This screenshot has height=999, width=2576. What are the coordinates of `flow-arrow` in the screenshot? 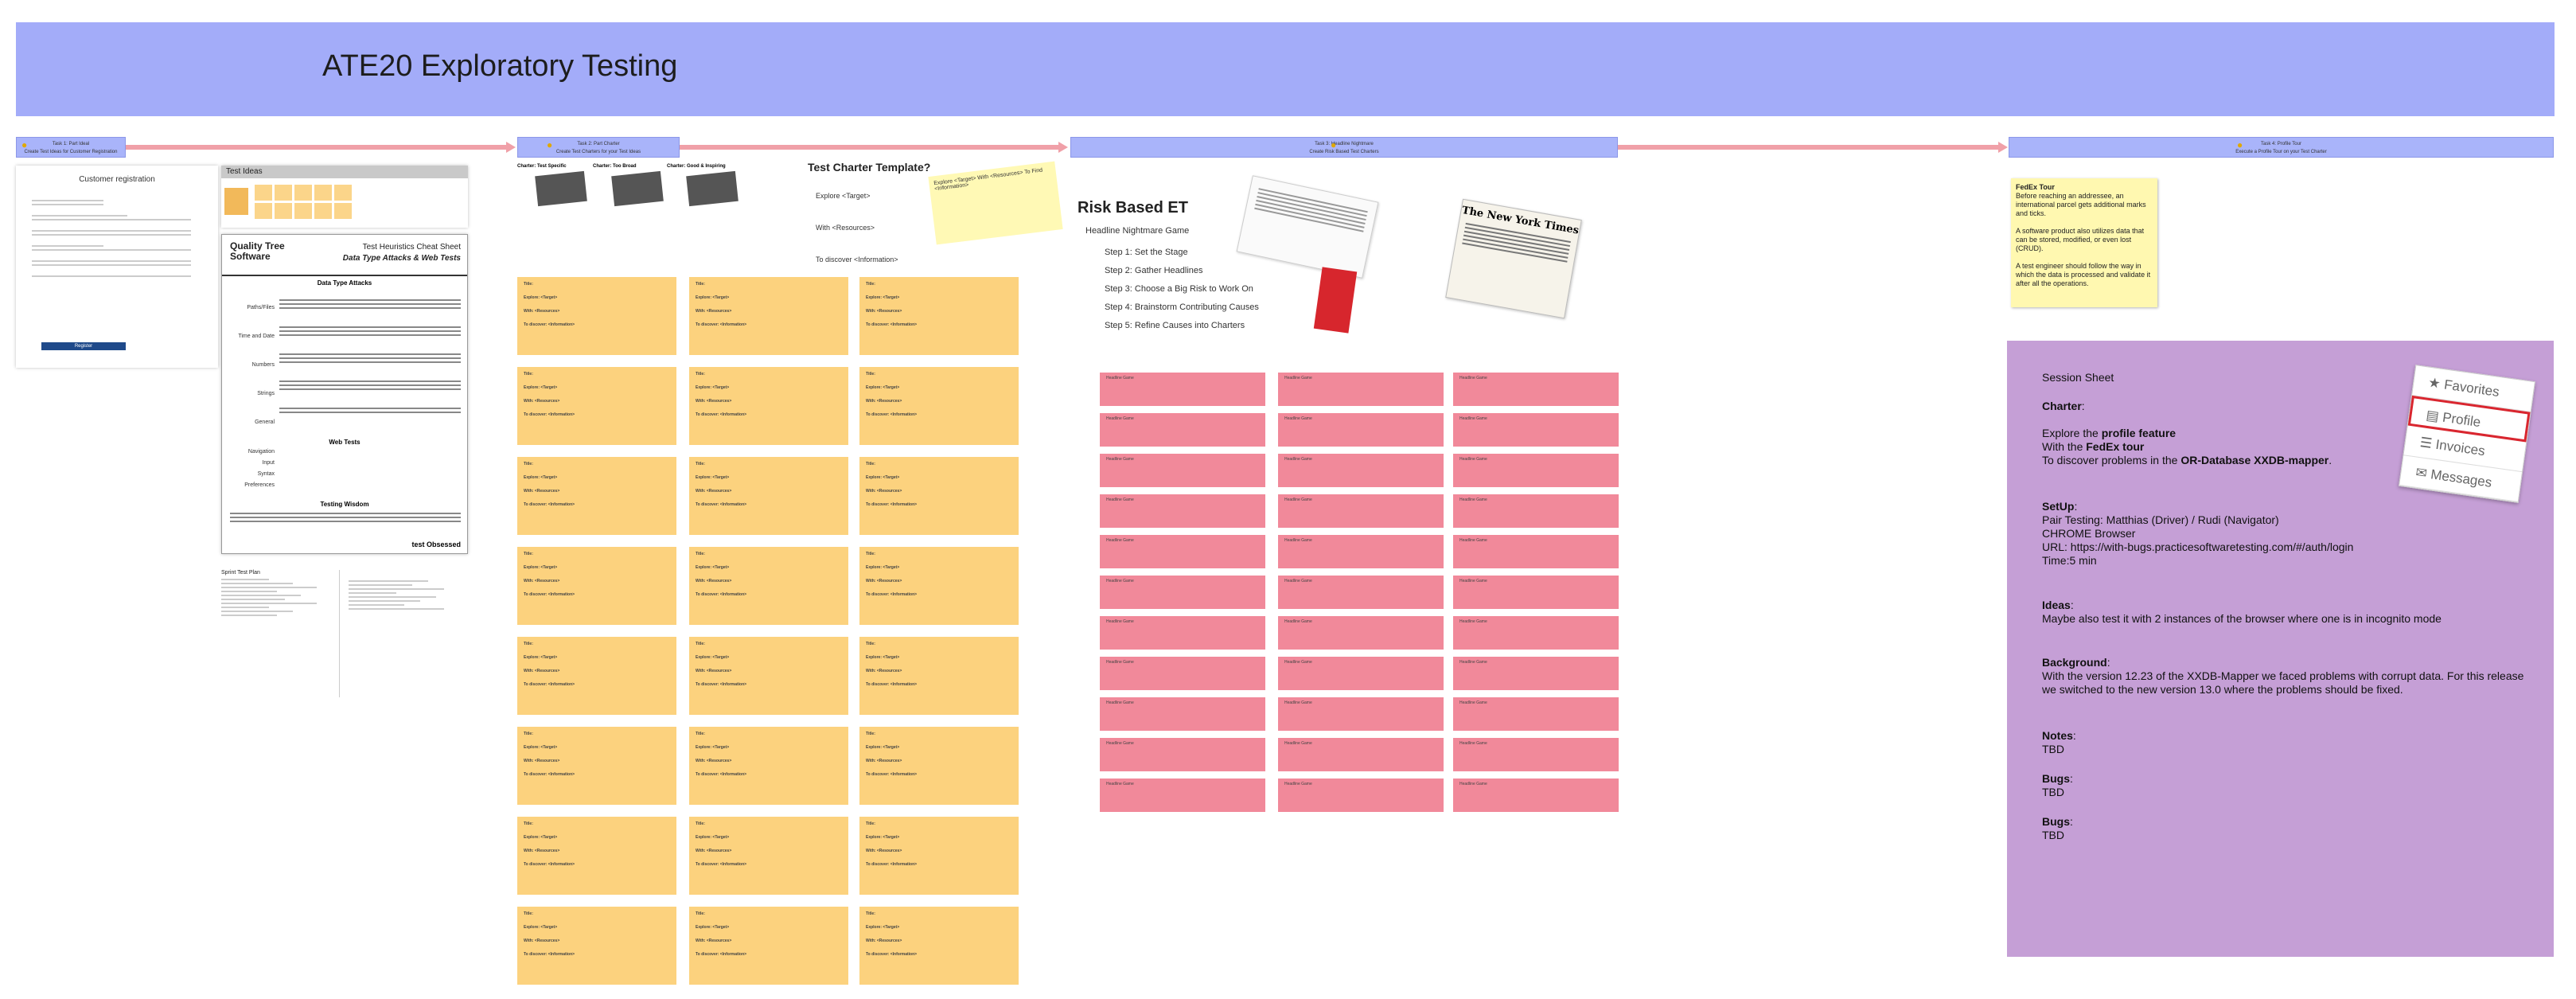 It's located at (870, 147).